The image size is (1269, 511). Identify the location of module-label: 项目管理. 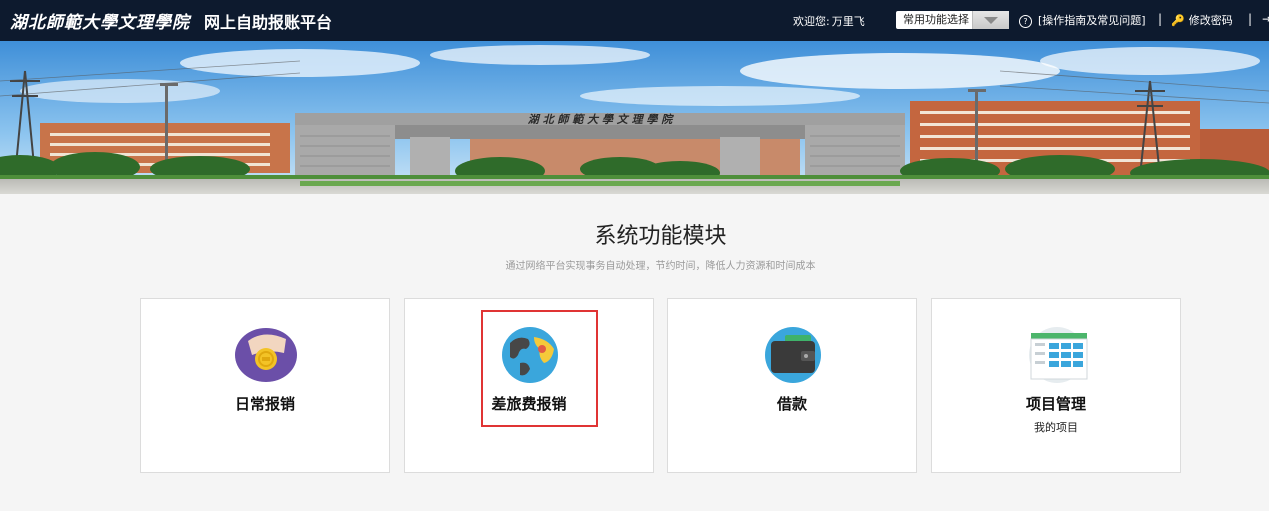
(1055, 404).